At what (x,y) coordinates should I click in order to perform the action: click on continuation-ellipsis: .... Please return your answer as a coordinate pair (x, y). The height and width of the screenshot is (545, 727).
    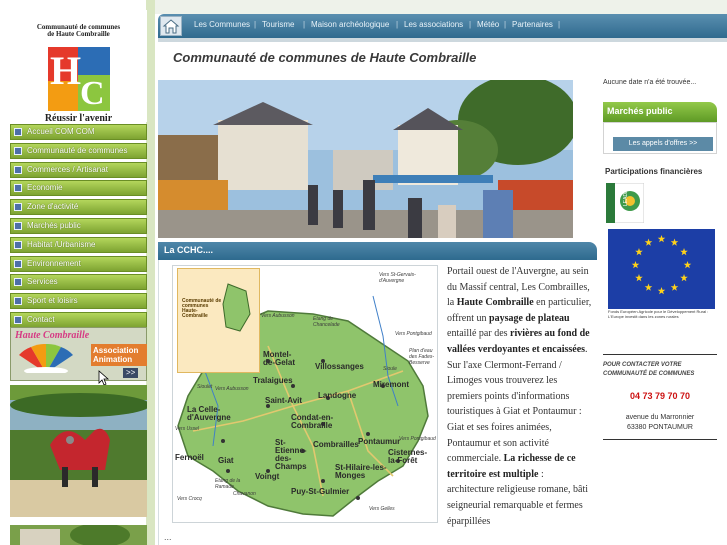
    Looking at the image, I should click on (168, 537).